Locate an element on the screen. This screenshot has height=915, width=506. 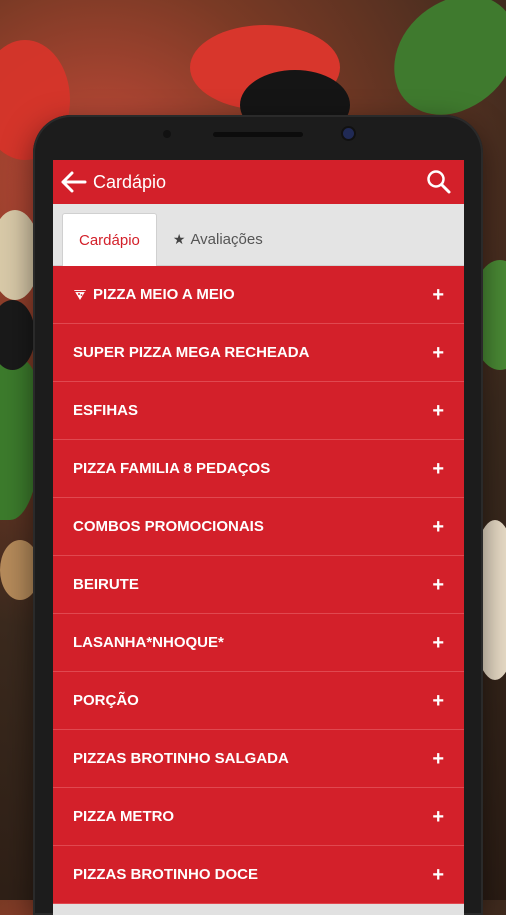
menu-category-row: BEIRUTE + is located at coordinates (258, 585).